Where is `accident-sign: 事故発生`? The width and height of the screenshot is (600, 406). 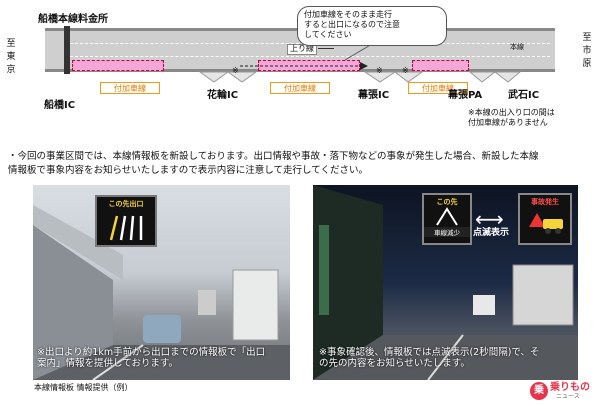 accident-sign: 事故発生 is located at coordinates (545, 219).